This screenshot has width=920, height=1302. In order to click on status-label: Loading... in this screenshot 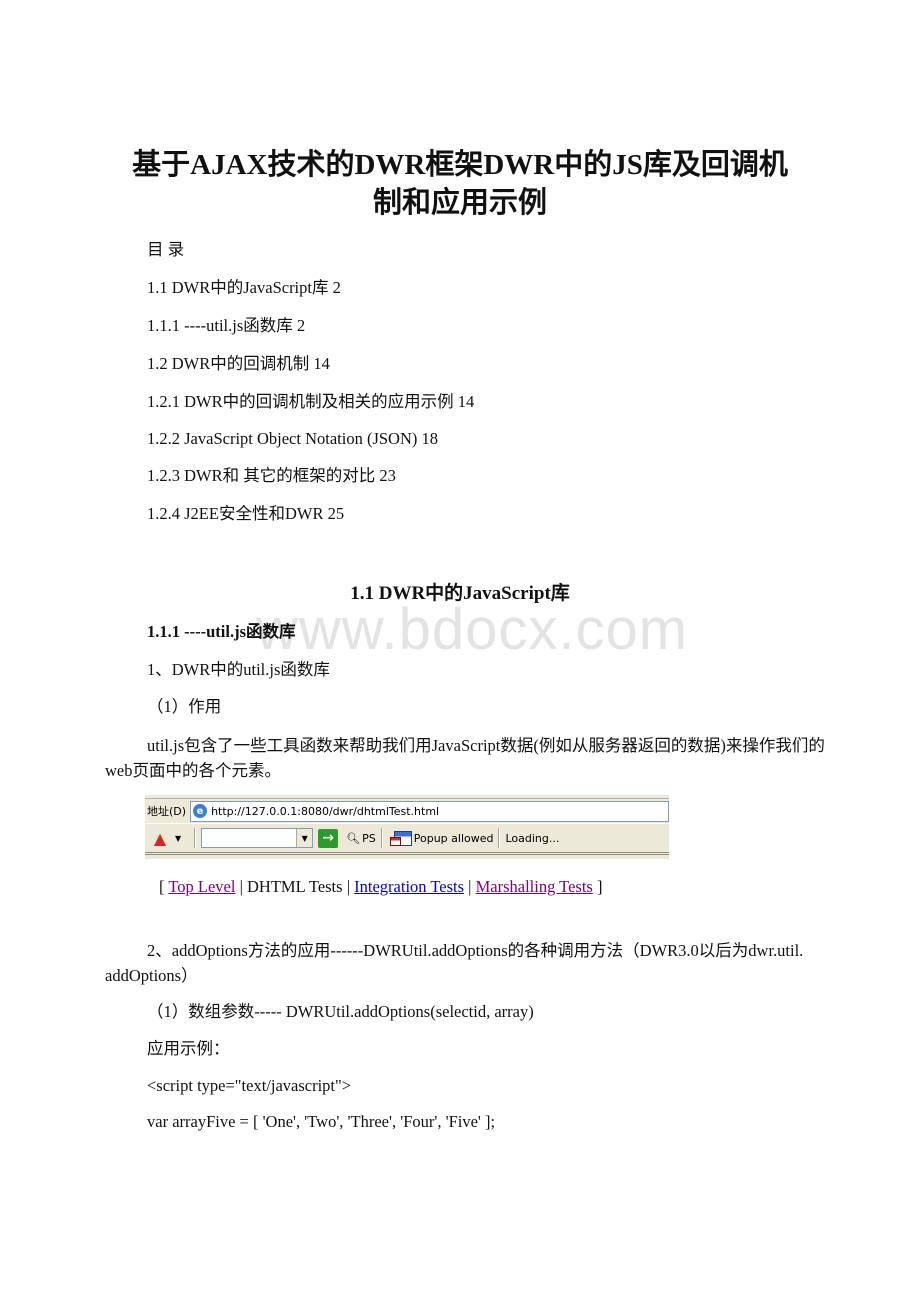, I will do `click(532, 838)`.